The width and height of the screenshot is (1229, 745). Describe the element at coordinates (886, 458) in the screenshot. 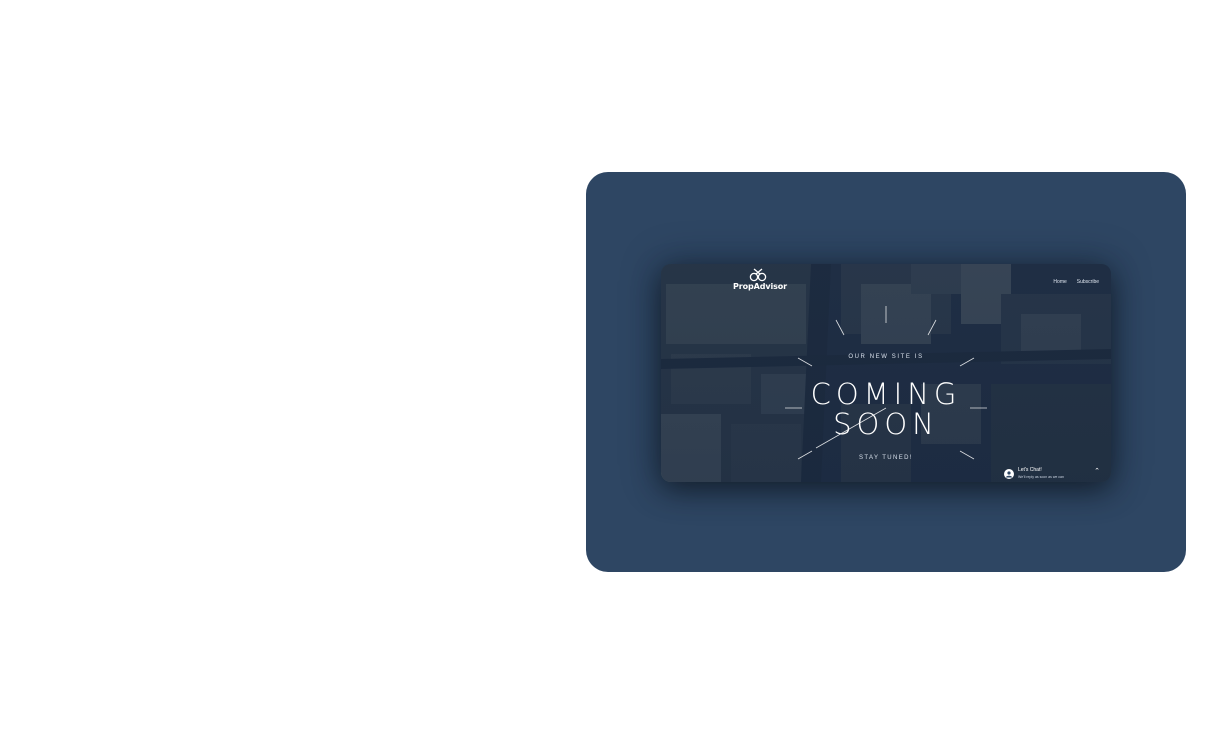

I see `hero-tagline: STAY TUNED!` at that location.